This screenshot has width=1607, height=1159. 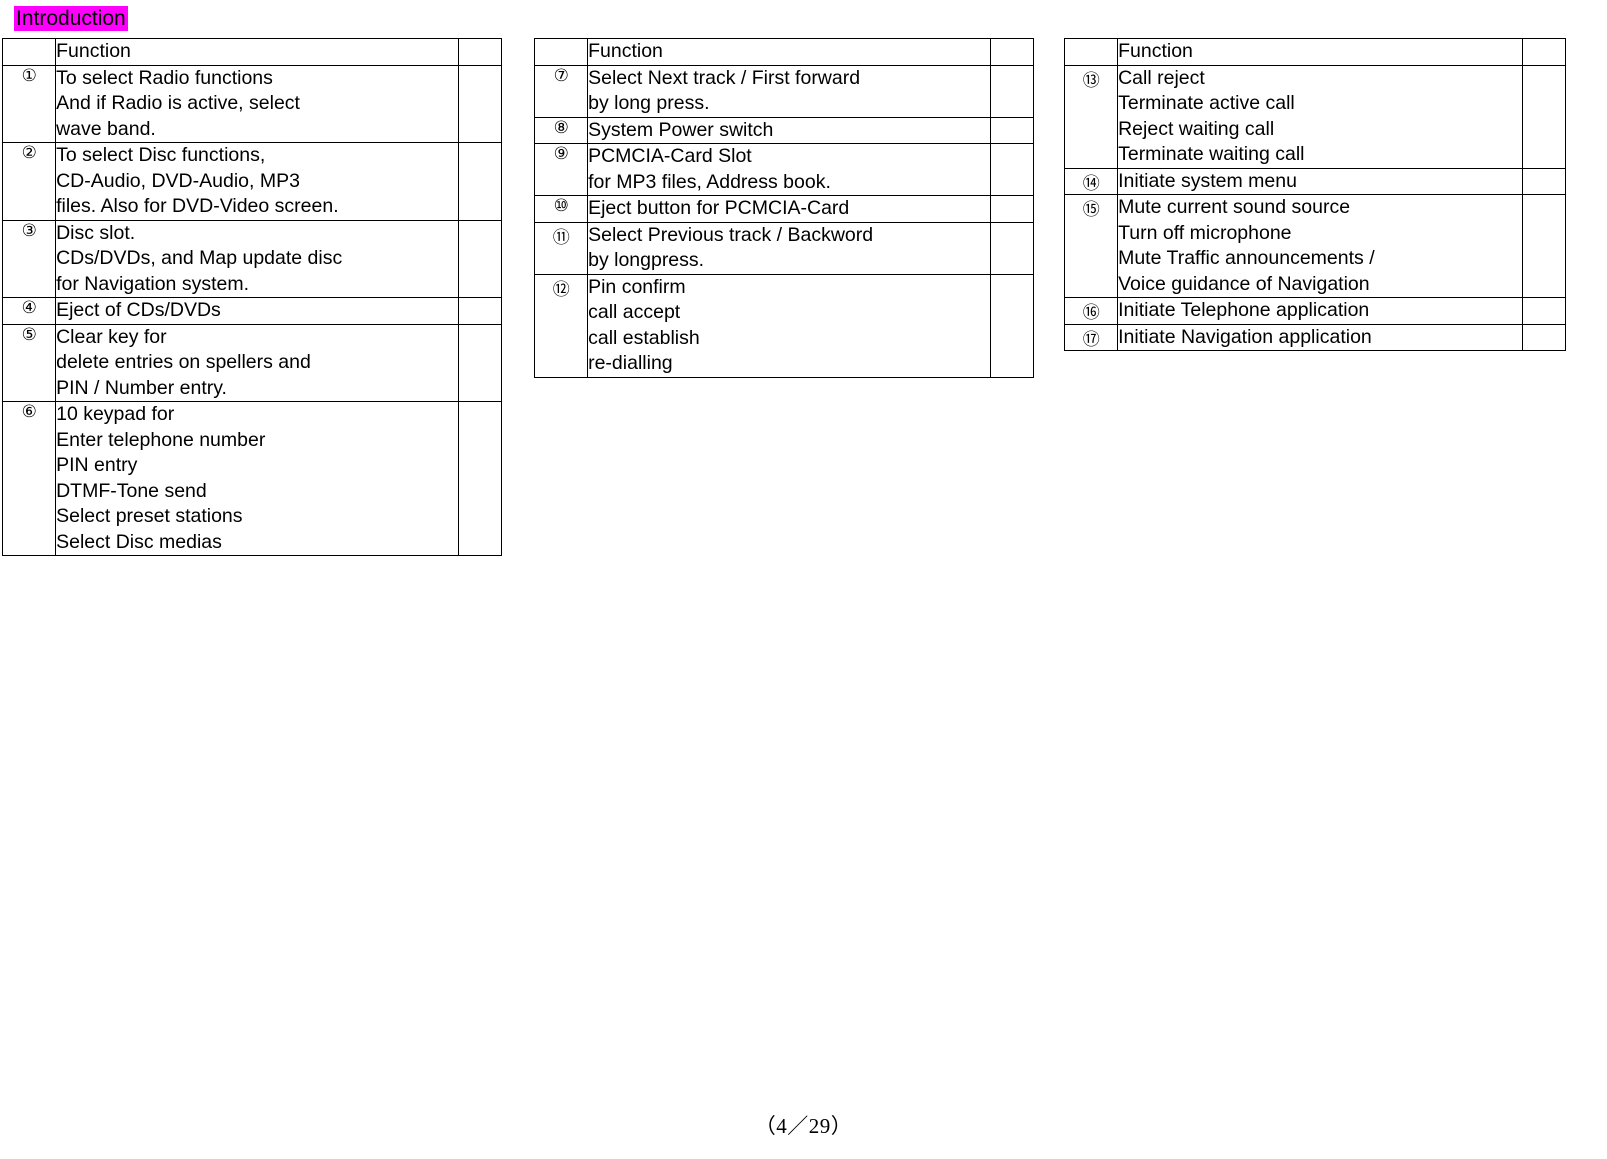 I want to click on function-description-line: Turn off microphone, so click(x=1205, y=232).